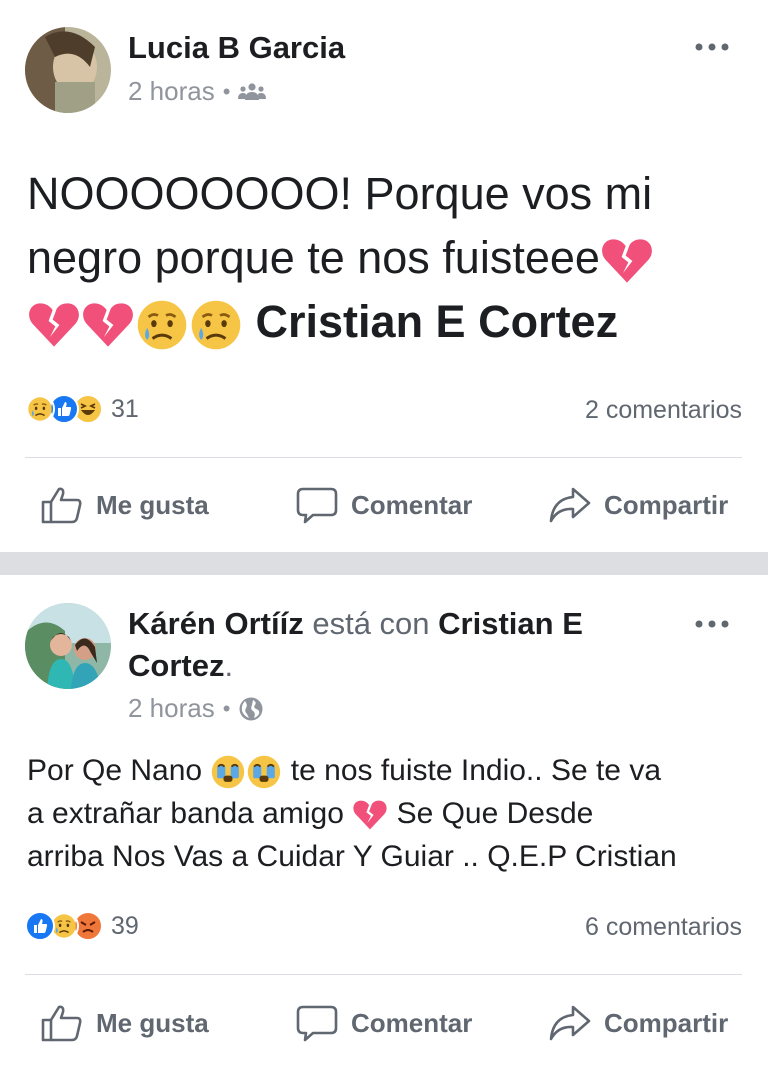  What do you see at coordinates (115, 770) in the screenshot?
I see `post-text-segment: Por Qe Nano` at bounding box center [115, 770].